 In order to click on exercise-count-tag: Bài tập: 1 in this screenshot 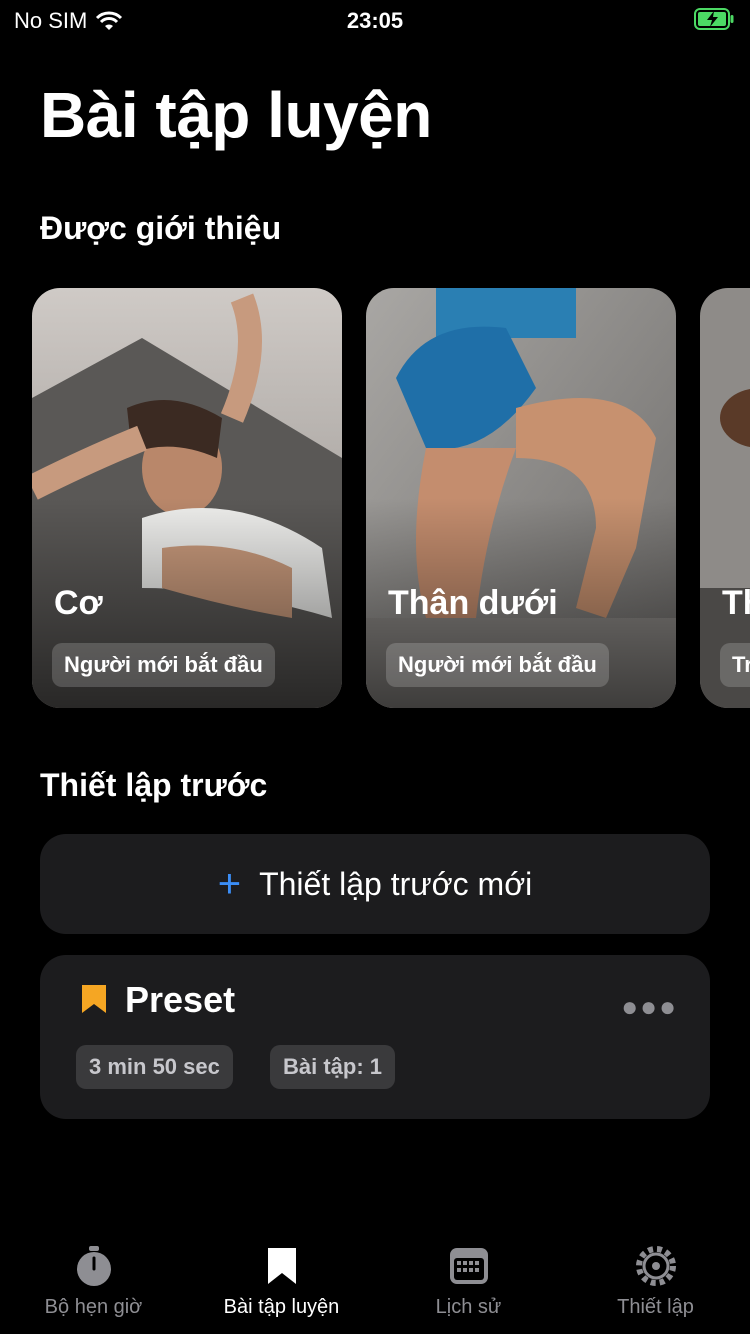, I will do `click(333, 1067)`.